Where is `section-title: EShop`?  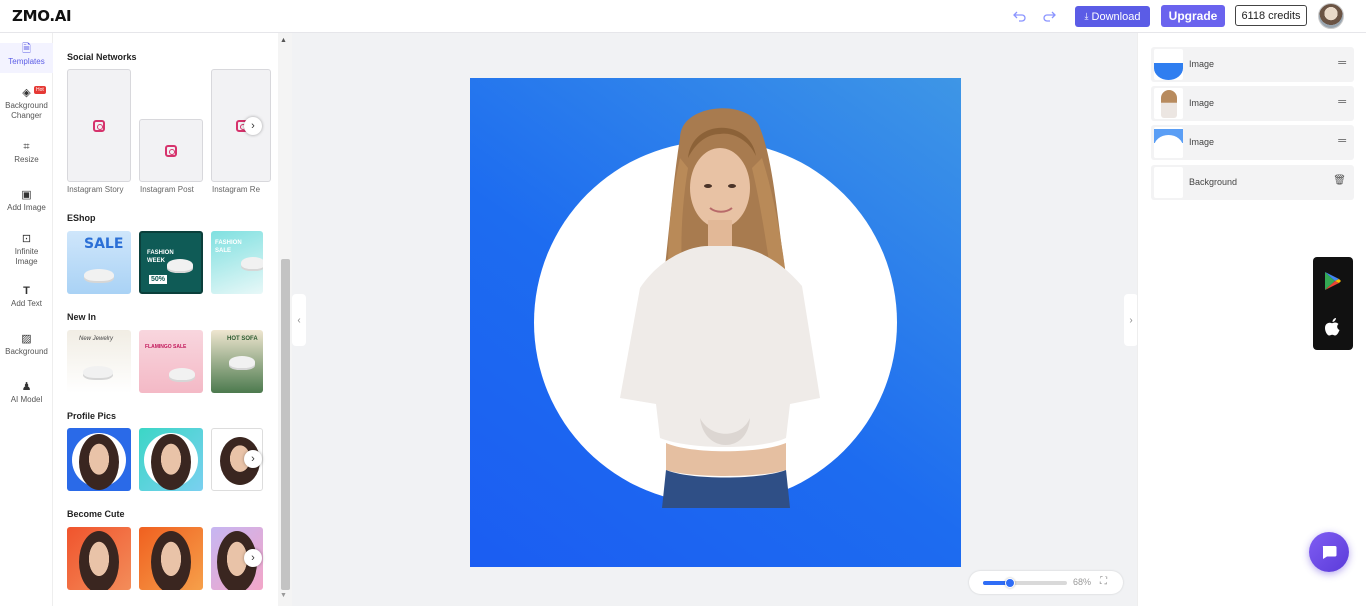
section-title: EShop is located at coordinates (81, 218).